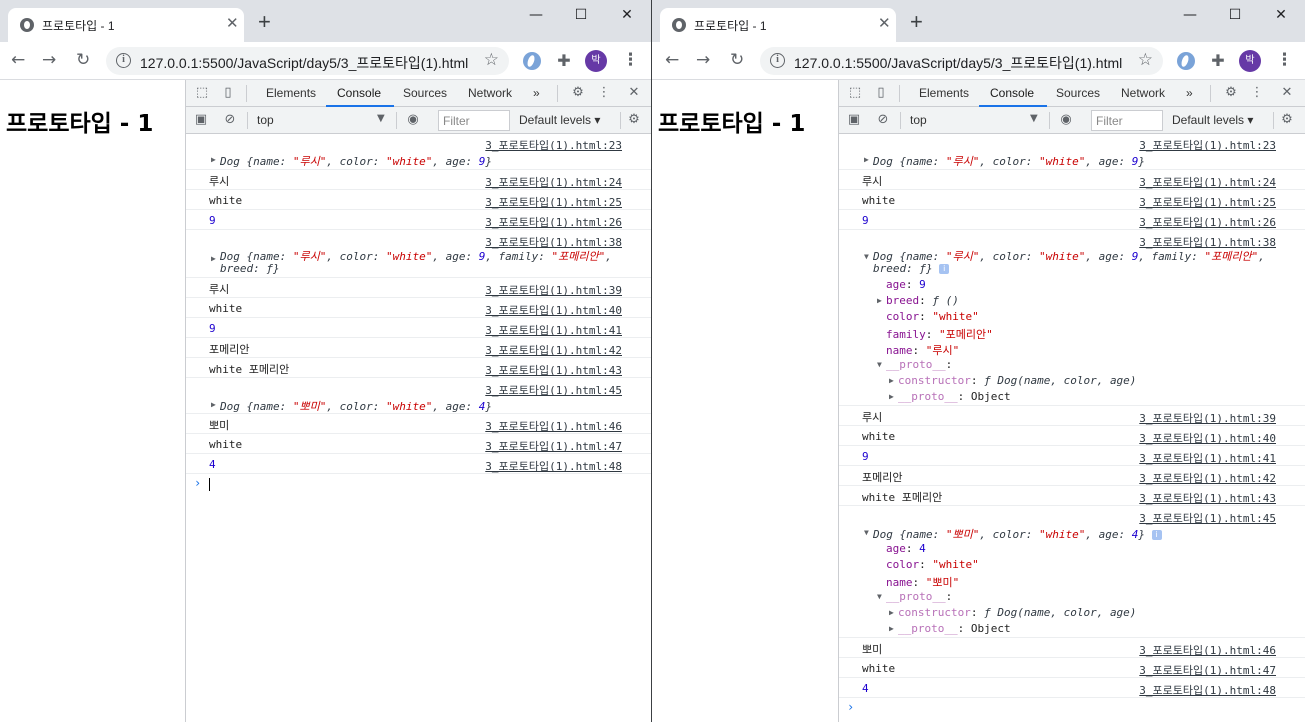  Describe the element at coordinates (916, 22) in the screenshot. I see `new-tab-button: +` at that location.